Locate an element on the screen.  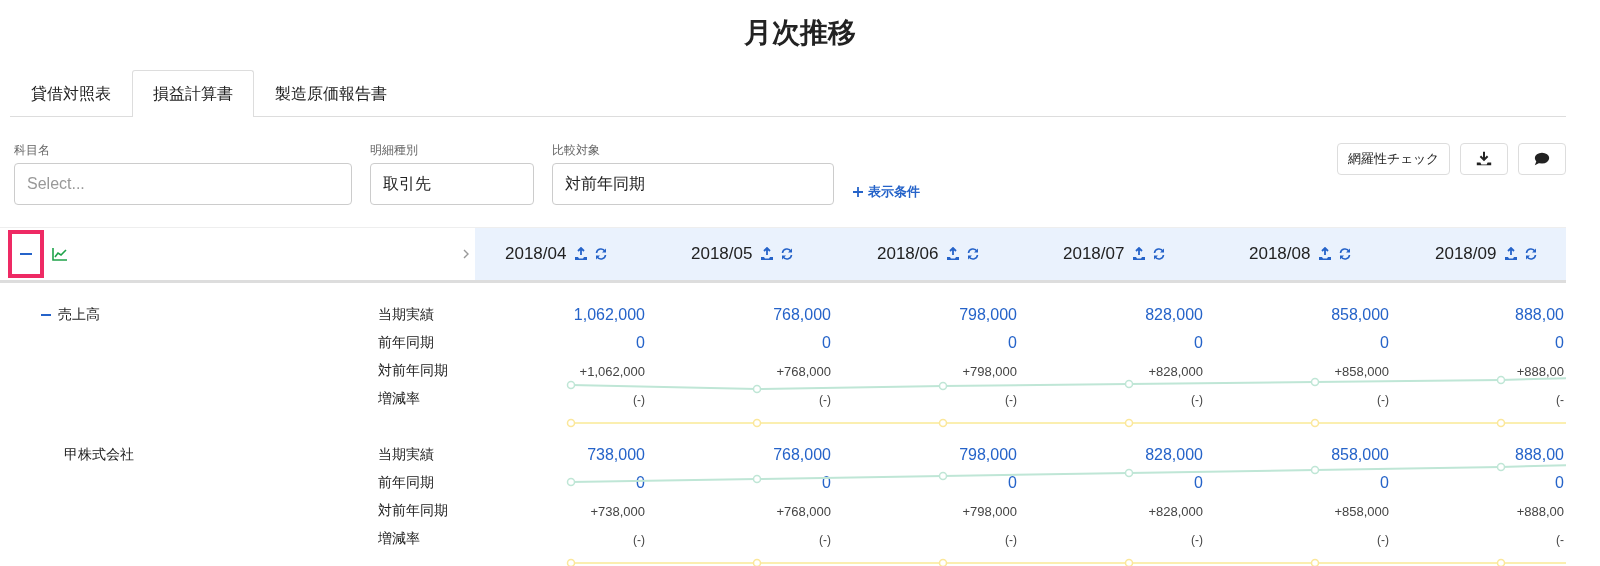
comment-button is located at coordinates (1542, 159).